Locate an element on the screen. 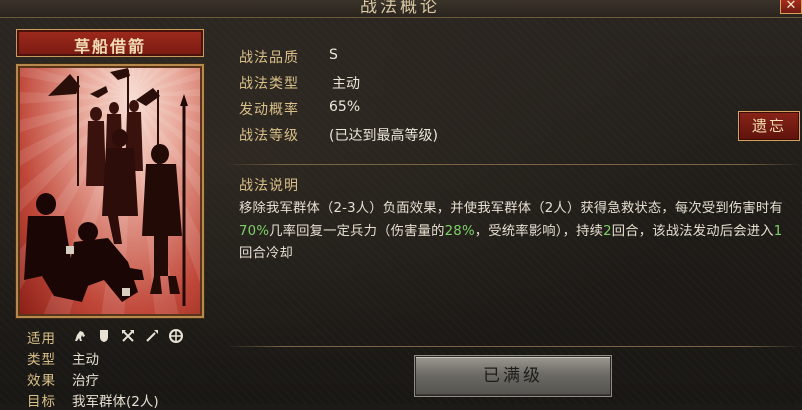  heal-highlight: 28% is located at coordinates (459, 231).